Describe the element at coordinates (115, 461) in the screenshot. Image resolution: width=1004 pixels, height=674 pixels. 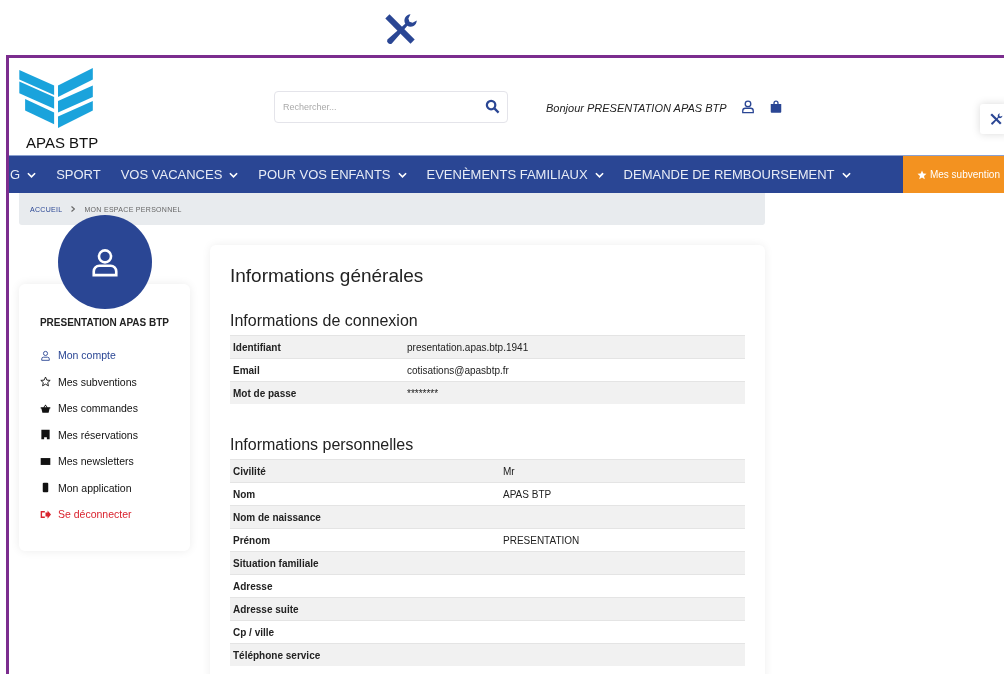
I see `account-menu-item: Mes newsletters` at that location.